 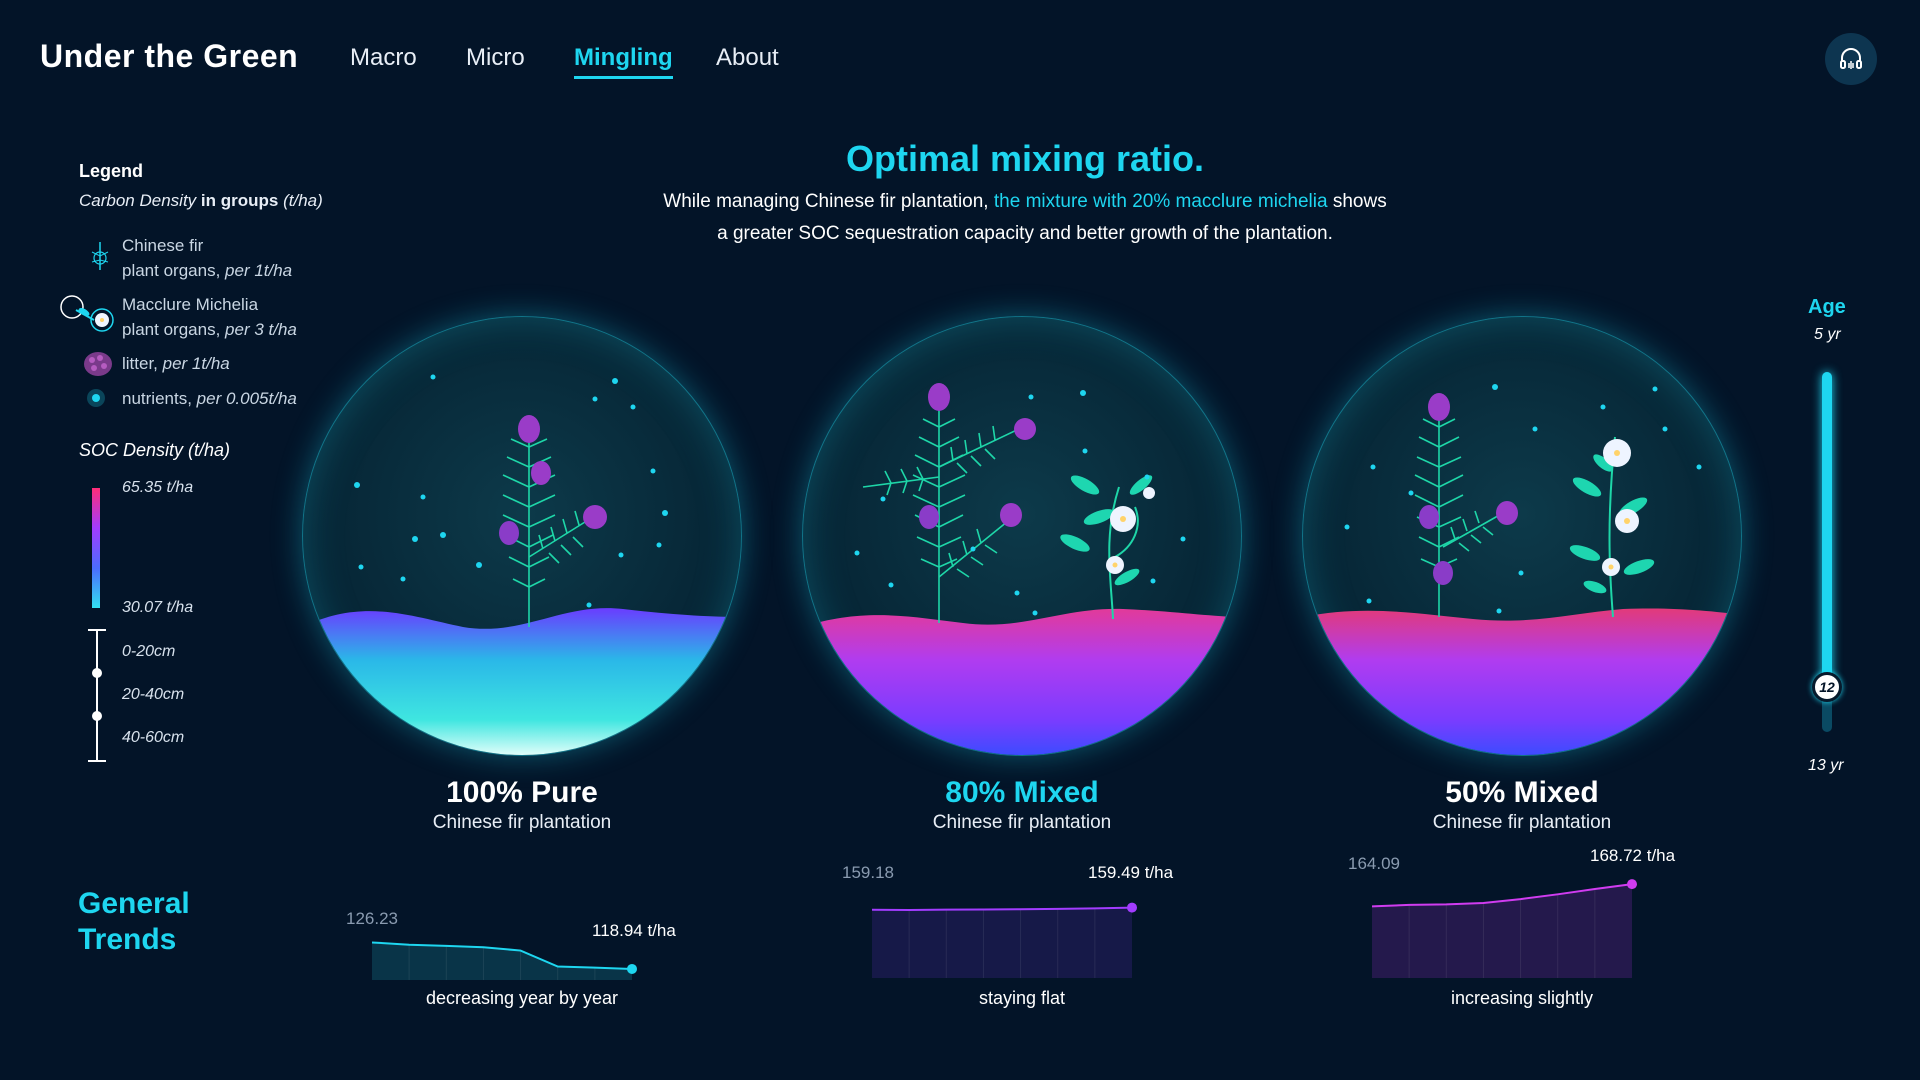 I want to click on audio-button, so click(x=1851, y=59).